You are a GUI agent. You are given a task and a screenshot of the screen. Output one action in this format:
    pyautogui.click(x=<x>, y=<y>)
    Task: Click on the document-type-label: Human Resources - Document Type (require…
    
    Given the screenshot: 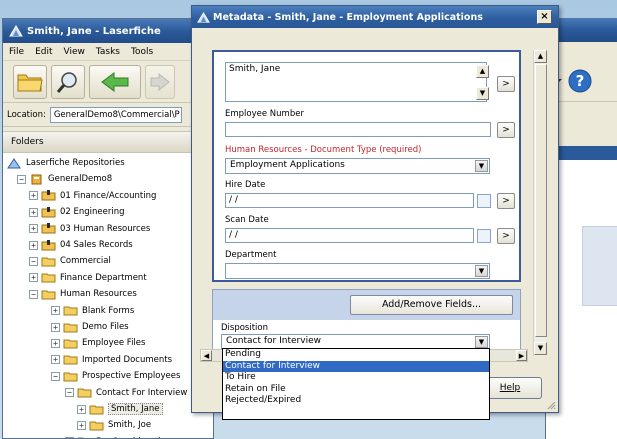 What is the action you would take?
    pyautogui.click(x=323, y=150)
    